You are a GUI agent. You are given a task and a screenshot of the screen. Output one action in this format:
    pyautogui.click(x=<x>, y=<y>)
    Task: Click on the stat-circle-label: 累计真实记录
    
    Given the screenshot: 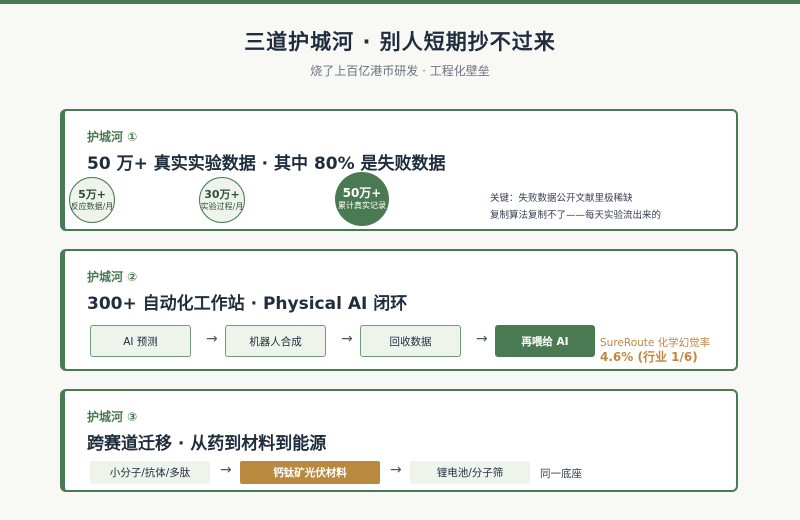 What is the action you would take?
    pyautogui.click(x=362, y=205)
    